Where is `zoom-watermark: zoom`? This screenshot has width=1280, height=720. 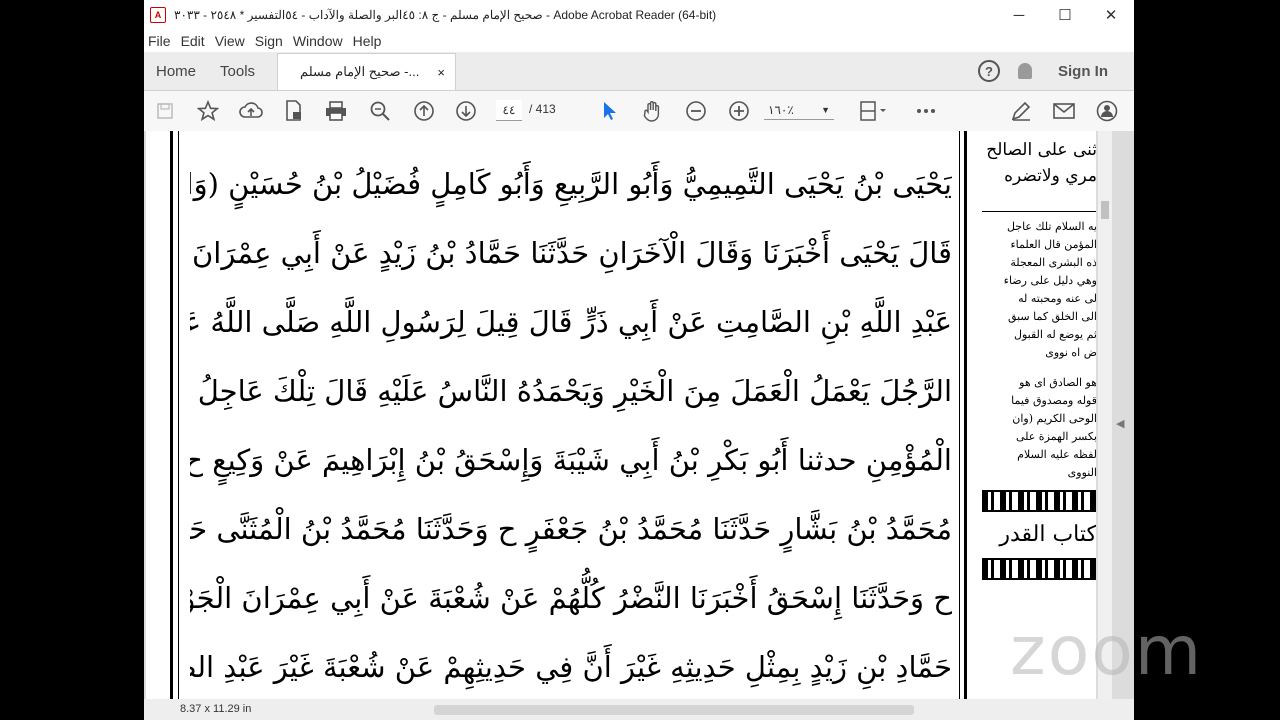
zoom-watermark: zoom is located at coordinates (1107, 651).